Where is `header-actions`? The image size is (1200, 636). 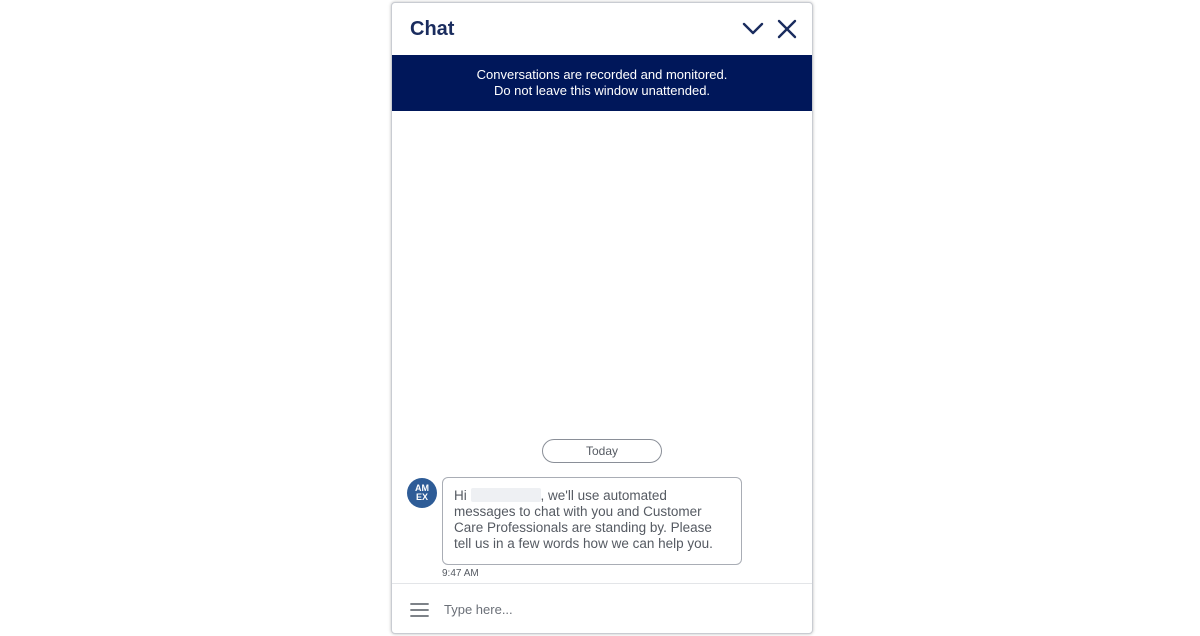 header-actions is located at coordinates (770, 29).